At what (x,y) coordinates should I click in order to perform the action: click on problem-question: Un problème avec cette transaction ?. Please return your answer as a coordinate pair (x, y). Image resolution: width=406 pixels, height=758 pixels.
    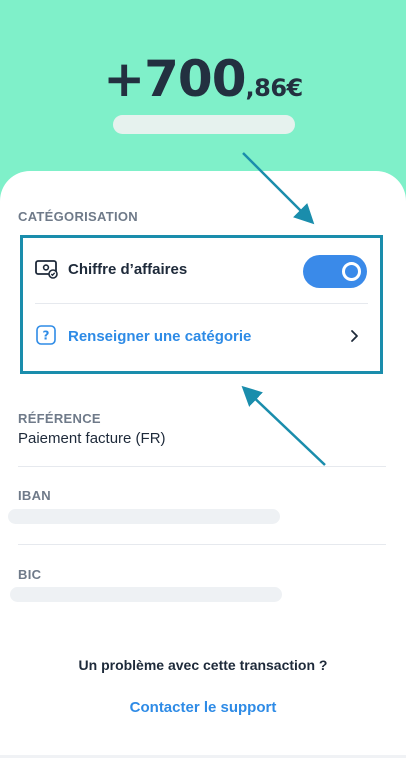
    Looking at the image, I should click on (203, 665).